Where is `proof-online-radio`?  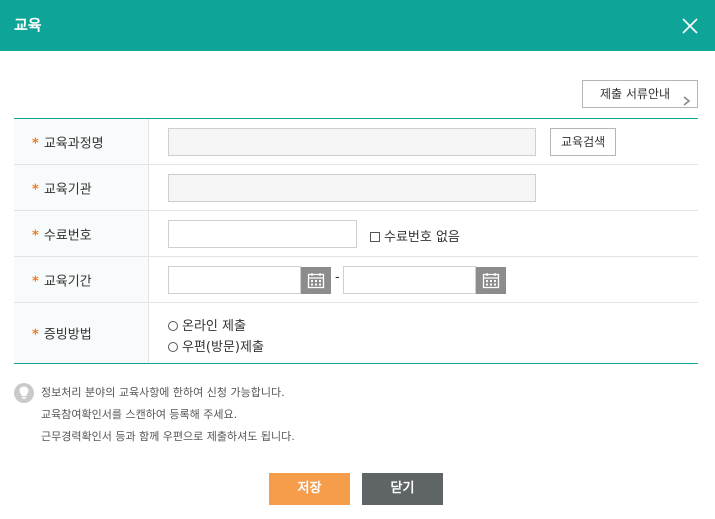
proof-online-radio is located at coordinates (173, 326).